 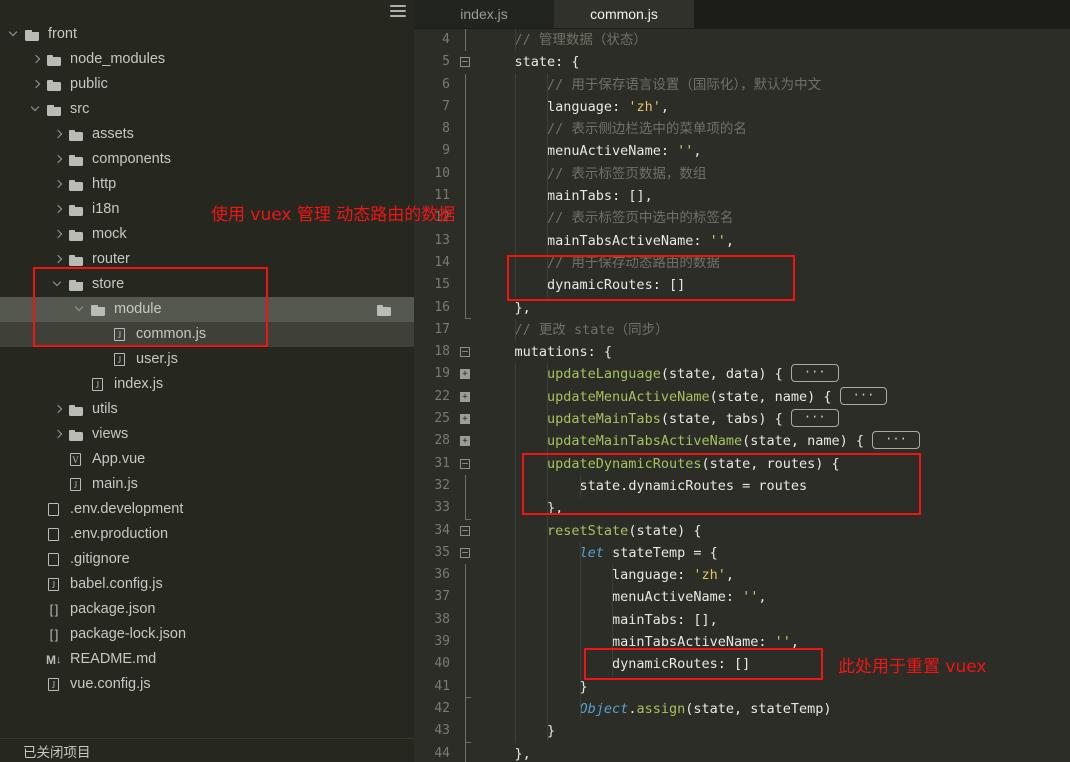 What do you see at coordinates (207, 259) in the screenshot?
I see `tree-item-router: router` at bounding box center [207, 259].